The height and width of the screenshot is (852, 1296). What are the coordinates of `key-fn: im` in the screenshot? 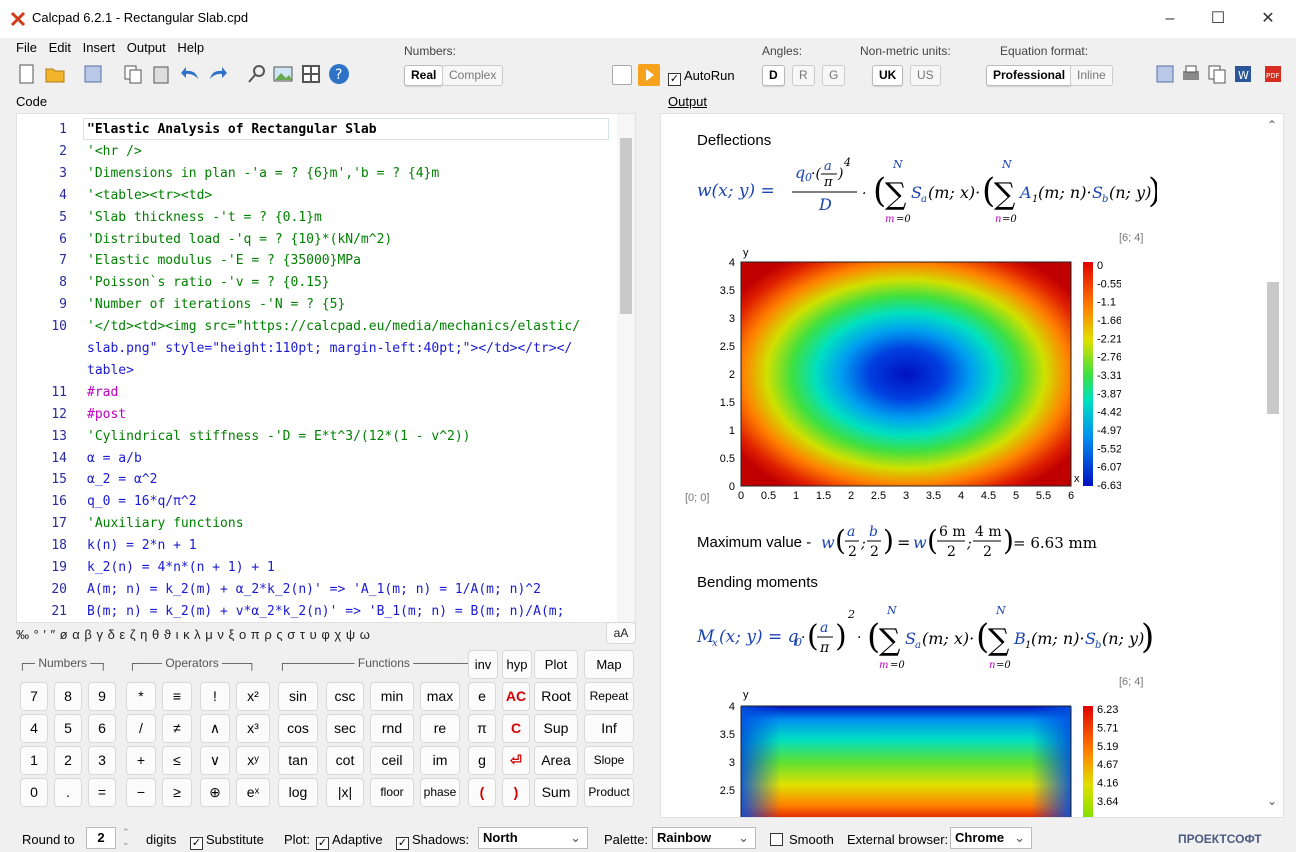 It's located at (440, 760).